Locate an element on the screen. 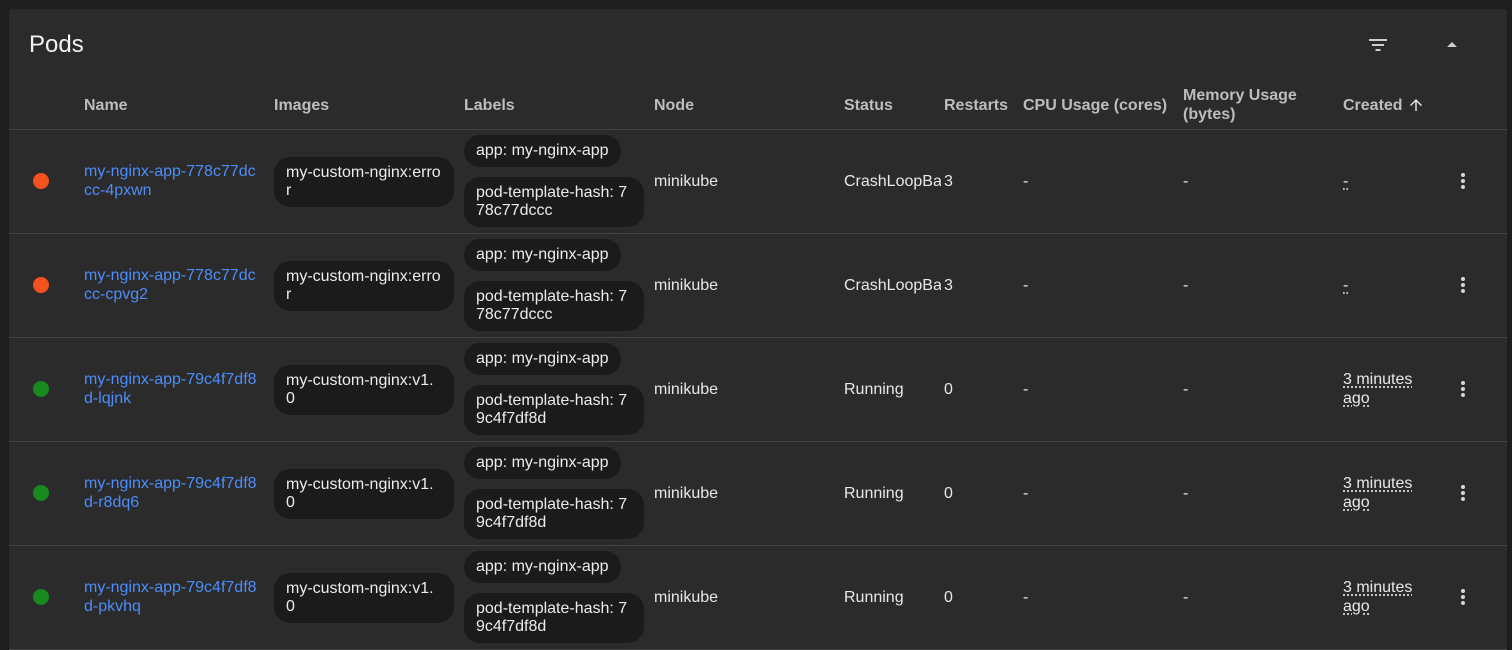  pod-name-link: my-nginx-app-79c4f7df8d-pkvhq is located at coordinates (171, 597).